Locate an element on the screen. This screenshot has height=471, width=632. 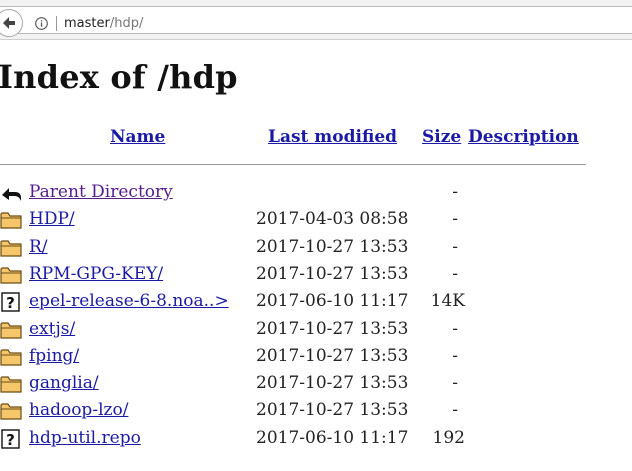
table-row: R/2017-10-27 13:53 - is located at coordinates (316, 249).